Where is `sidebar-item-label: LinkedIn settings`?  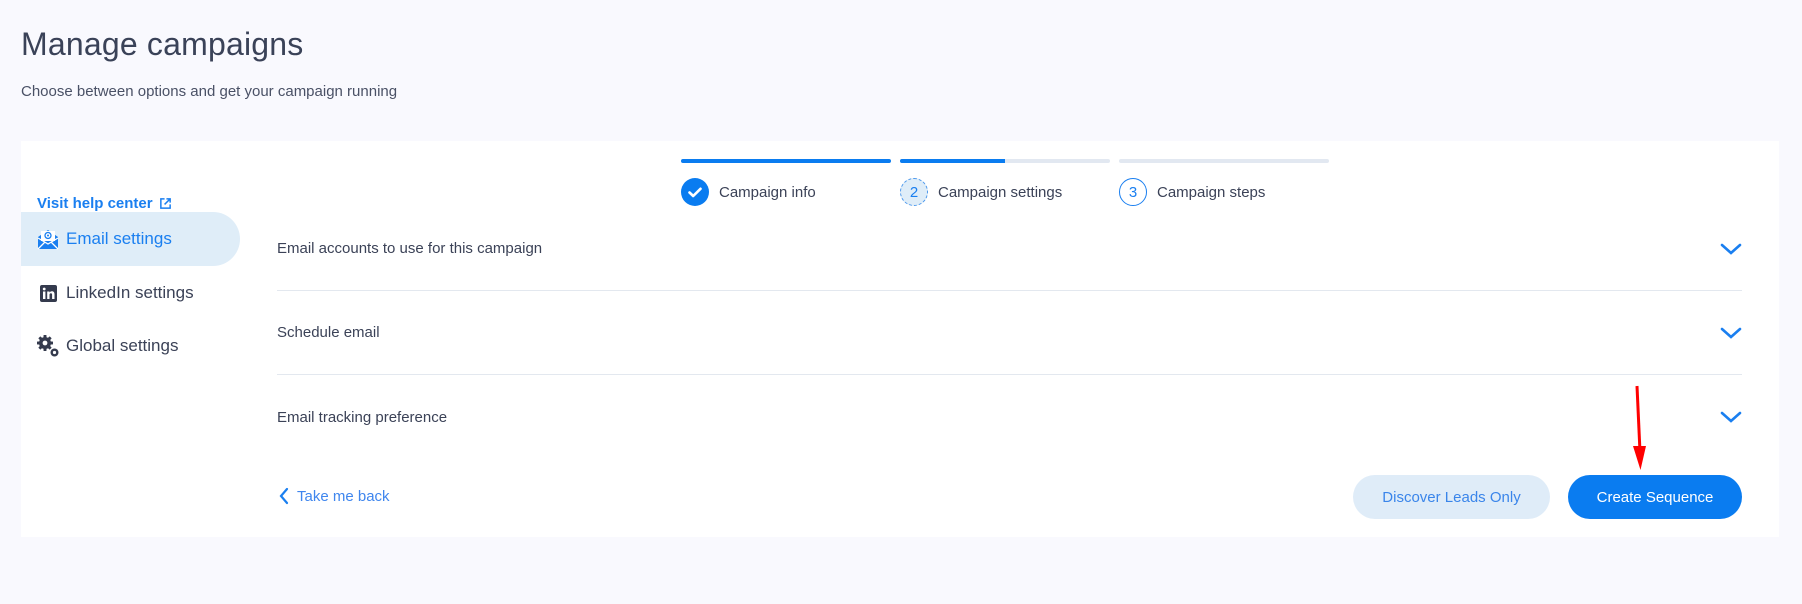 sidebar-item-label: LinkedIn settings is located at coordinates (130, 292).